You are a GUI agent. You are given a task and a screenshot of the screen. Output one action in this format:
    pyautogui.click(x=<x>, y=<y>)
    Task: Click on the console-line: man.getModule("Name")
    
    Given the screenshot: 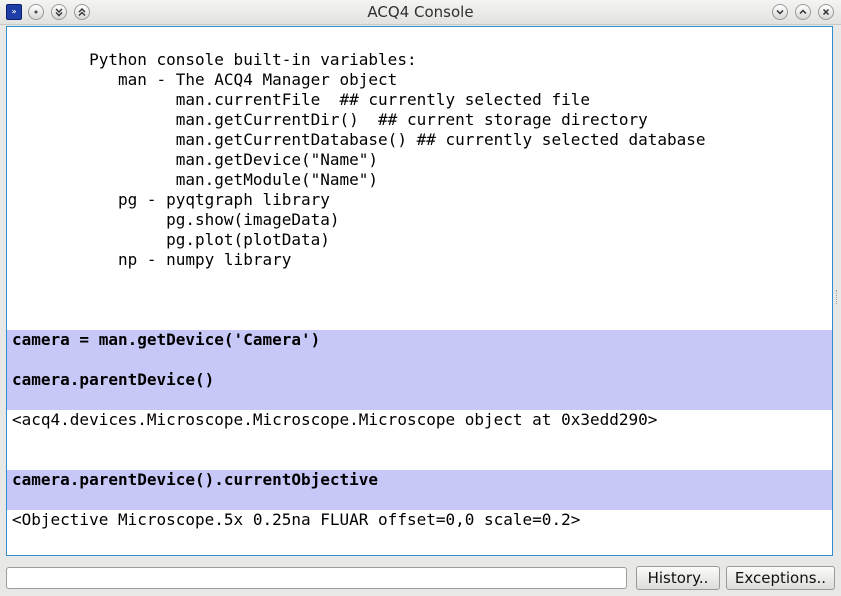 What is the action you would take?
    pyautogui.click(x=195, y=179)
    